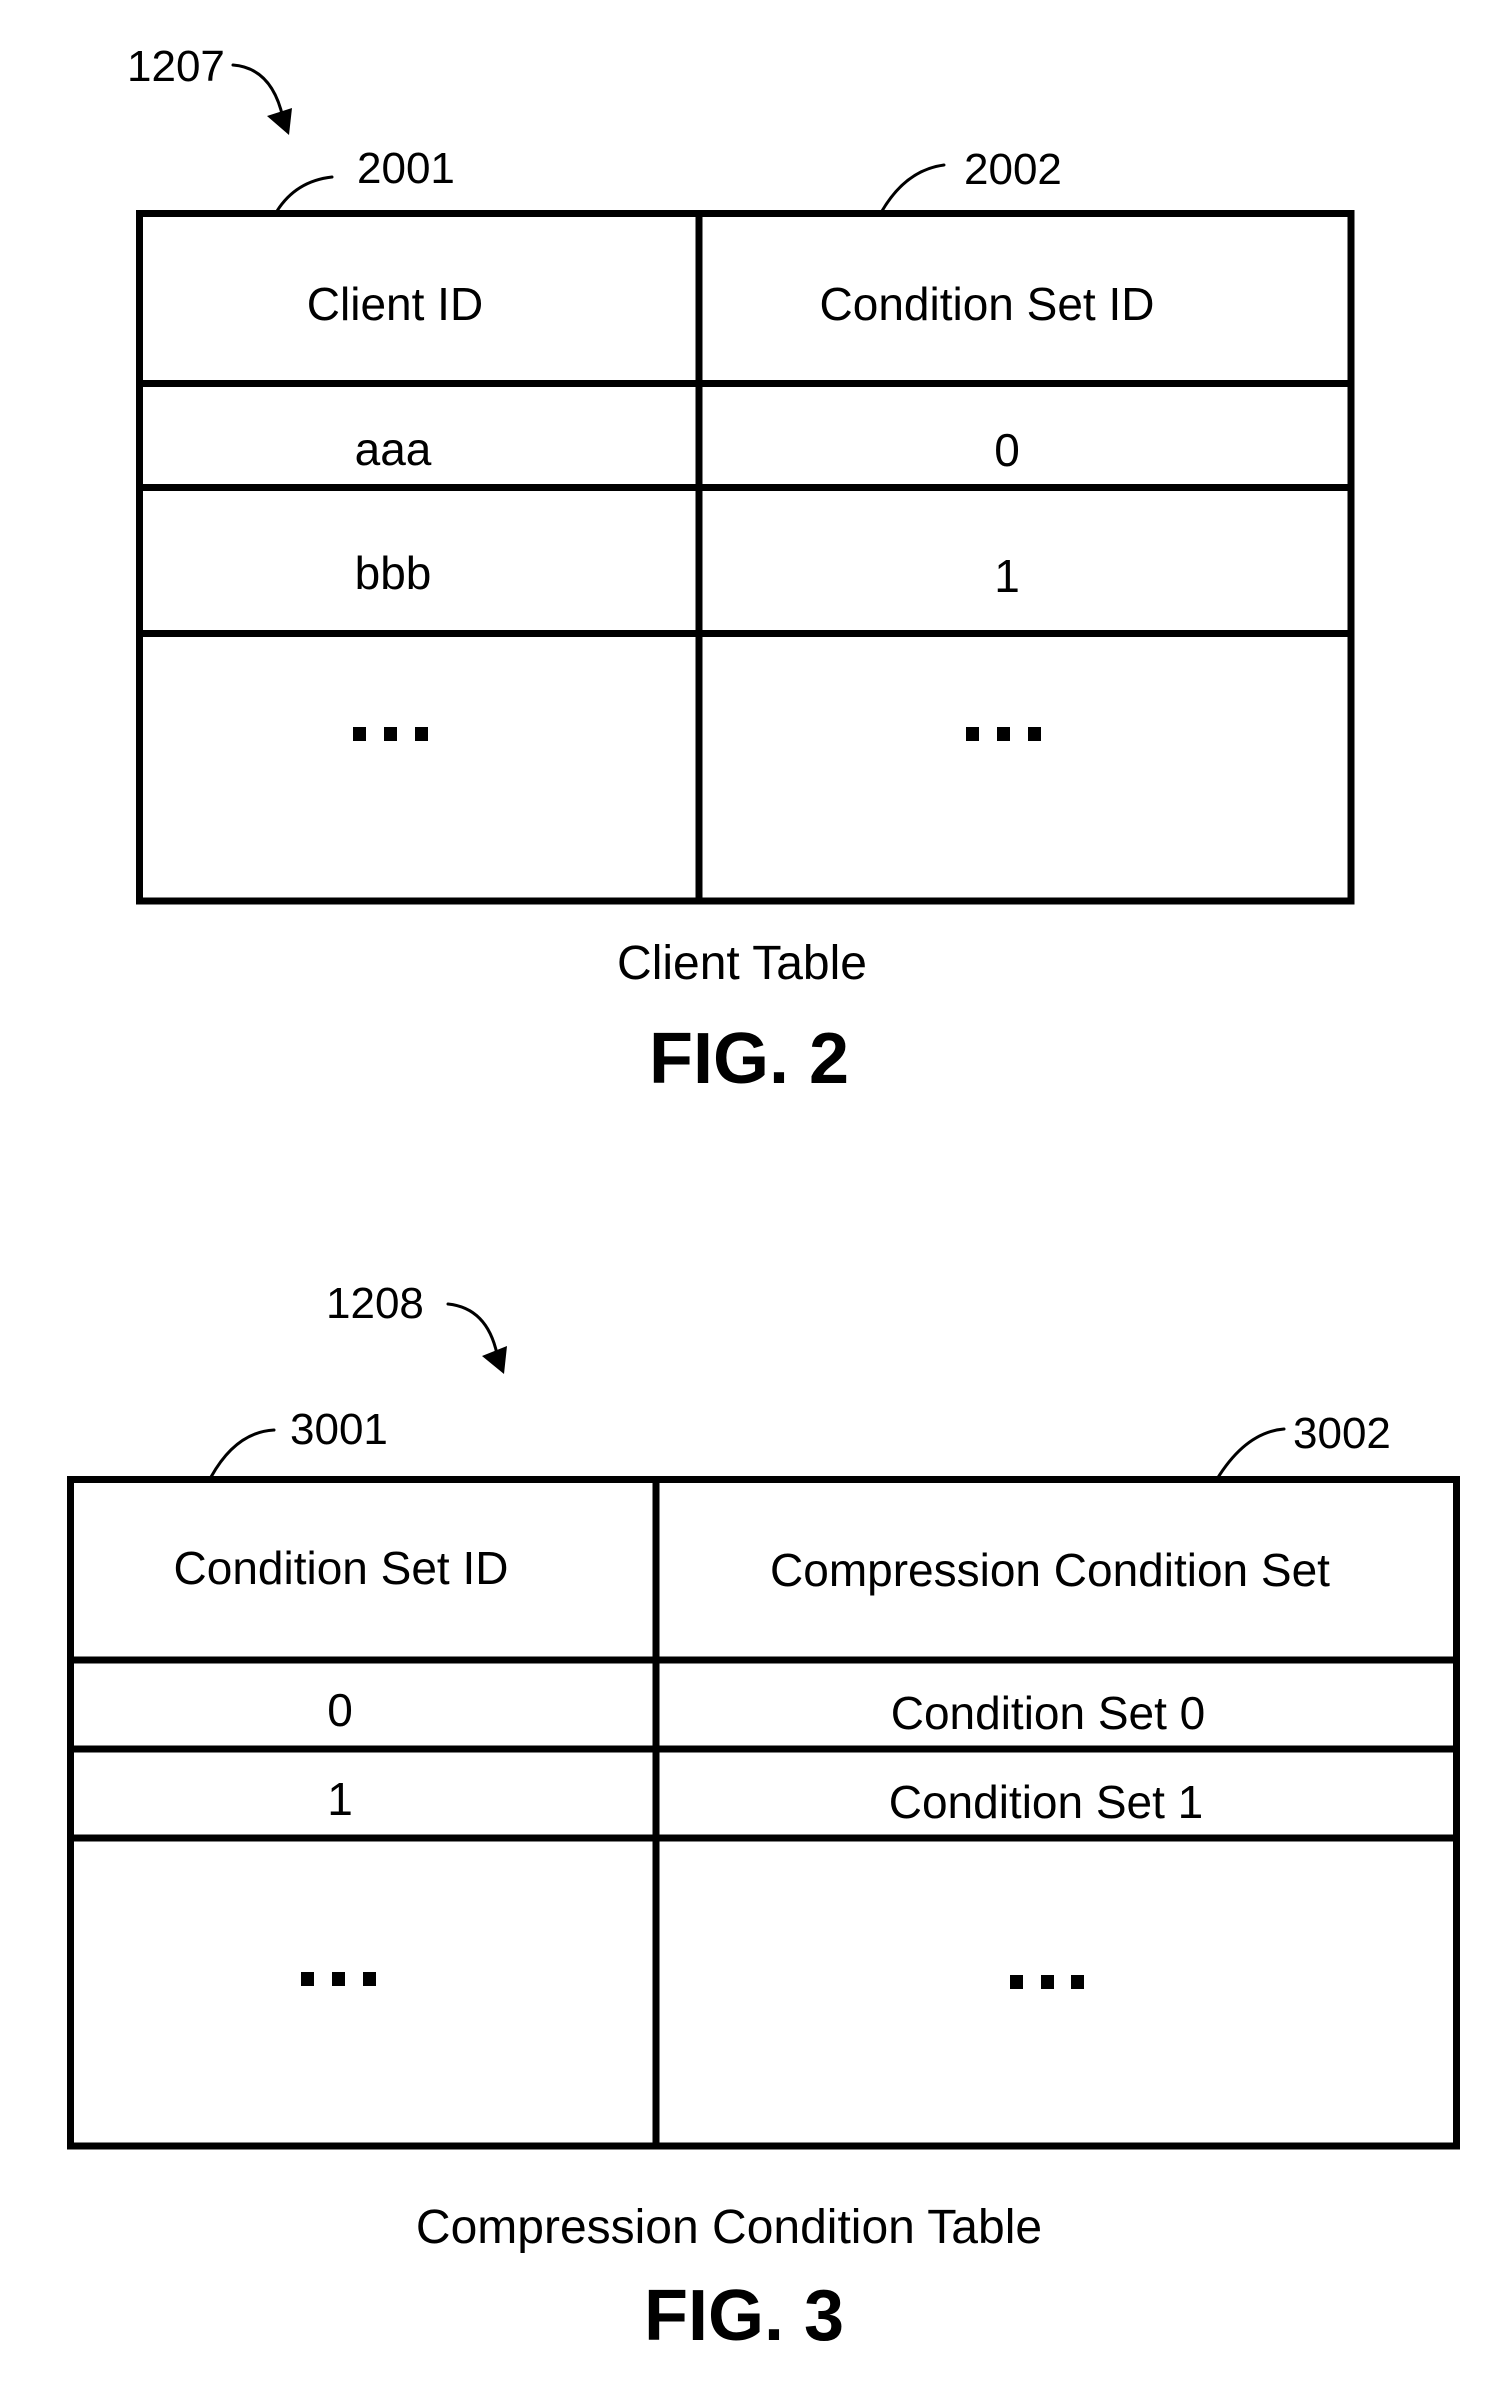  I want to click on table-row: bbb 1, so click(687, 574).